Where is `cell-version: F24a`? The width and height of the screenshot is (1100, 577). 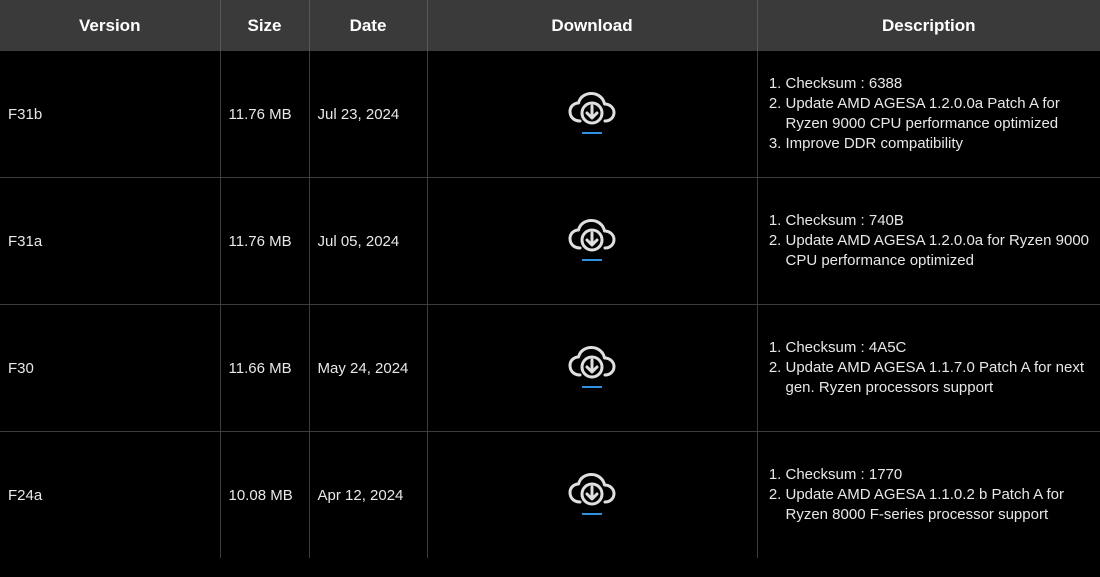
cell-version: F24a is located at coordinates (110, 494).